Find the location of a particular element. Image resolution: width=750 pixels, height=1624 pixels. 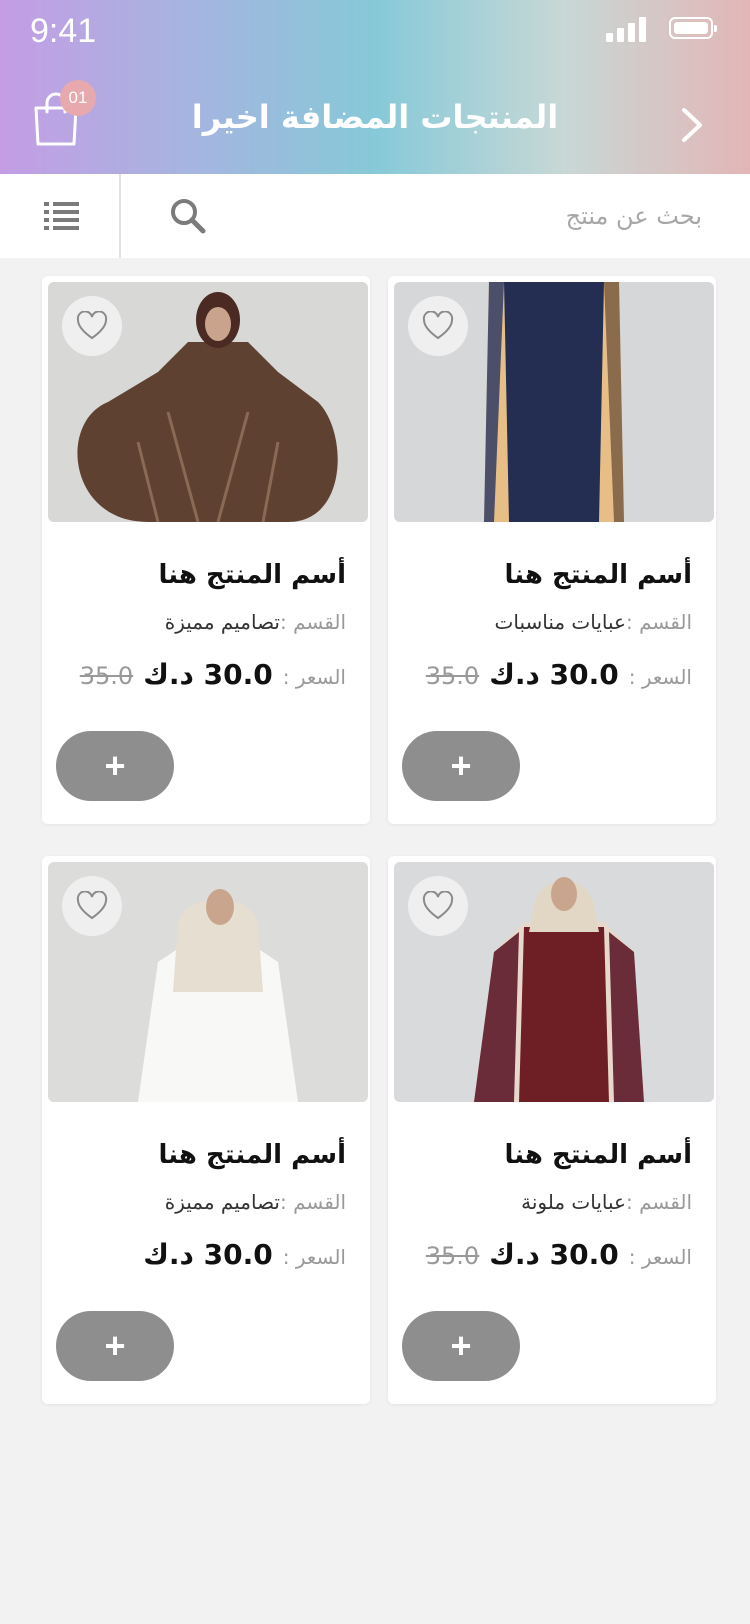

search-icon is located at coordinates (188, 216).